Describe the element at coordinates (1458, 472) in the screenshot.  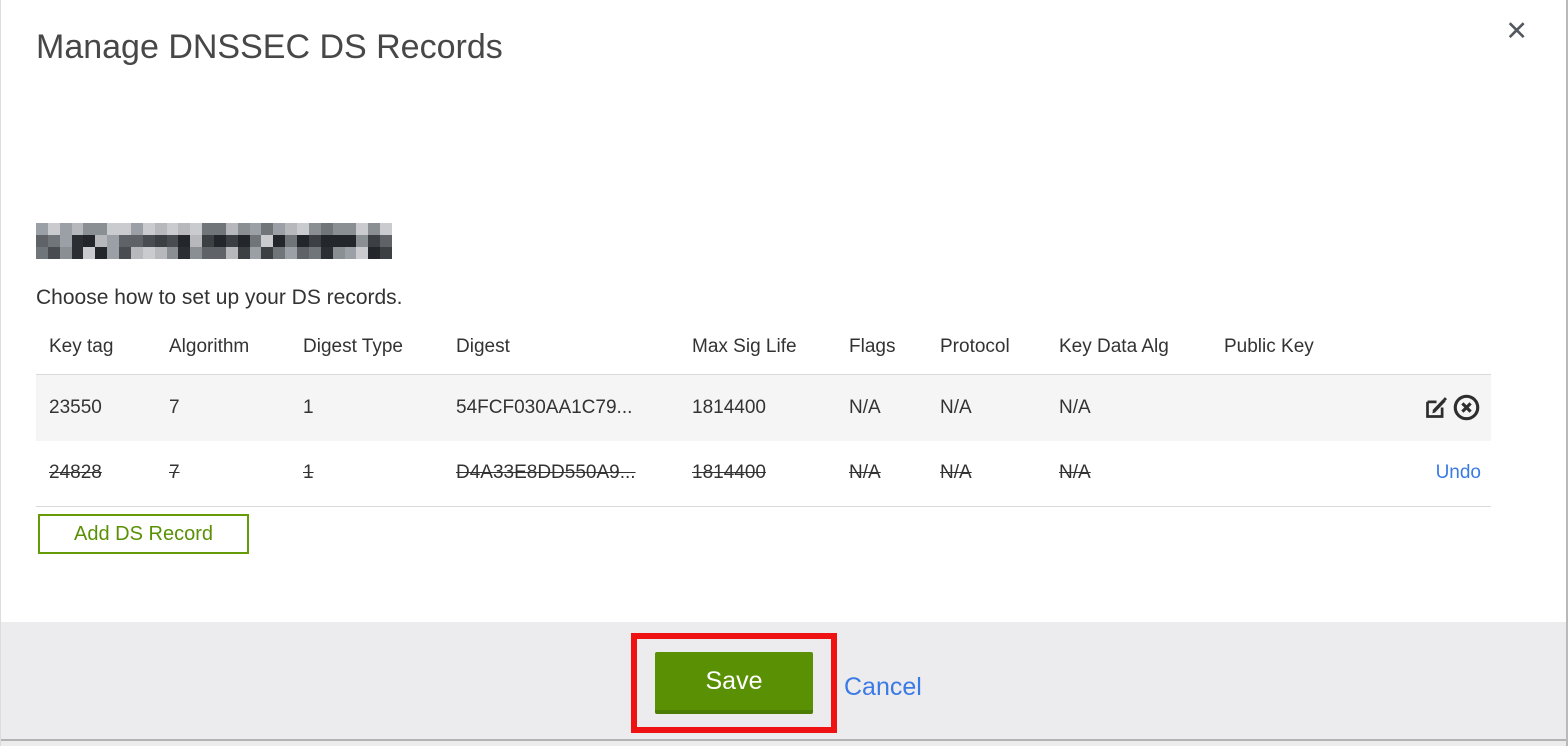
I see `undo-link: Undo` at that location.